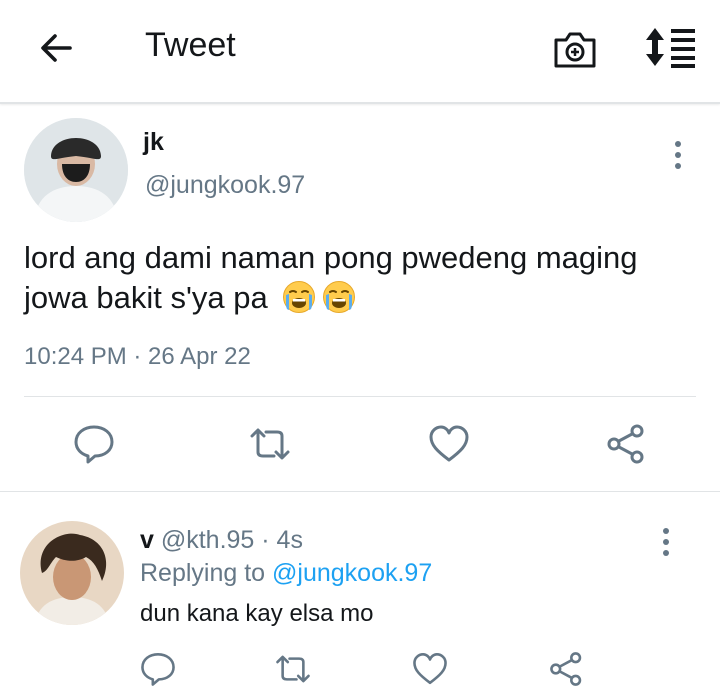  Describe the element at coordinates (225, 185) in the screenshot. I see `tweet-author-handle: @jungkook.97` at that location.